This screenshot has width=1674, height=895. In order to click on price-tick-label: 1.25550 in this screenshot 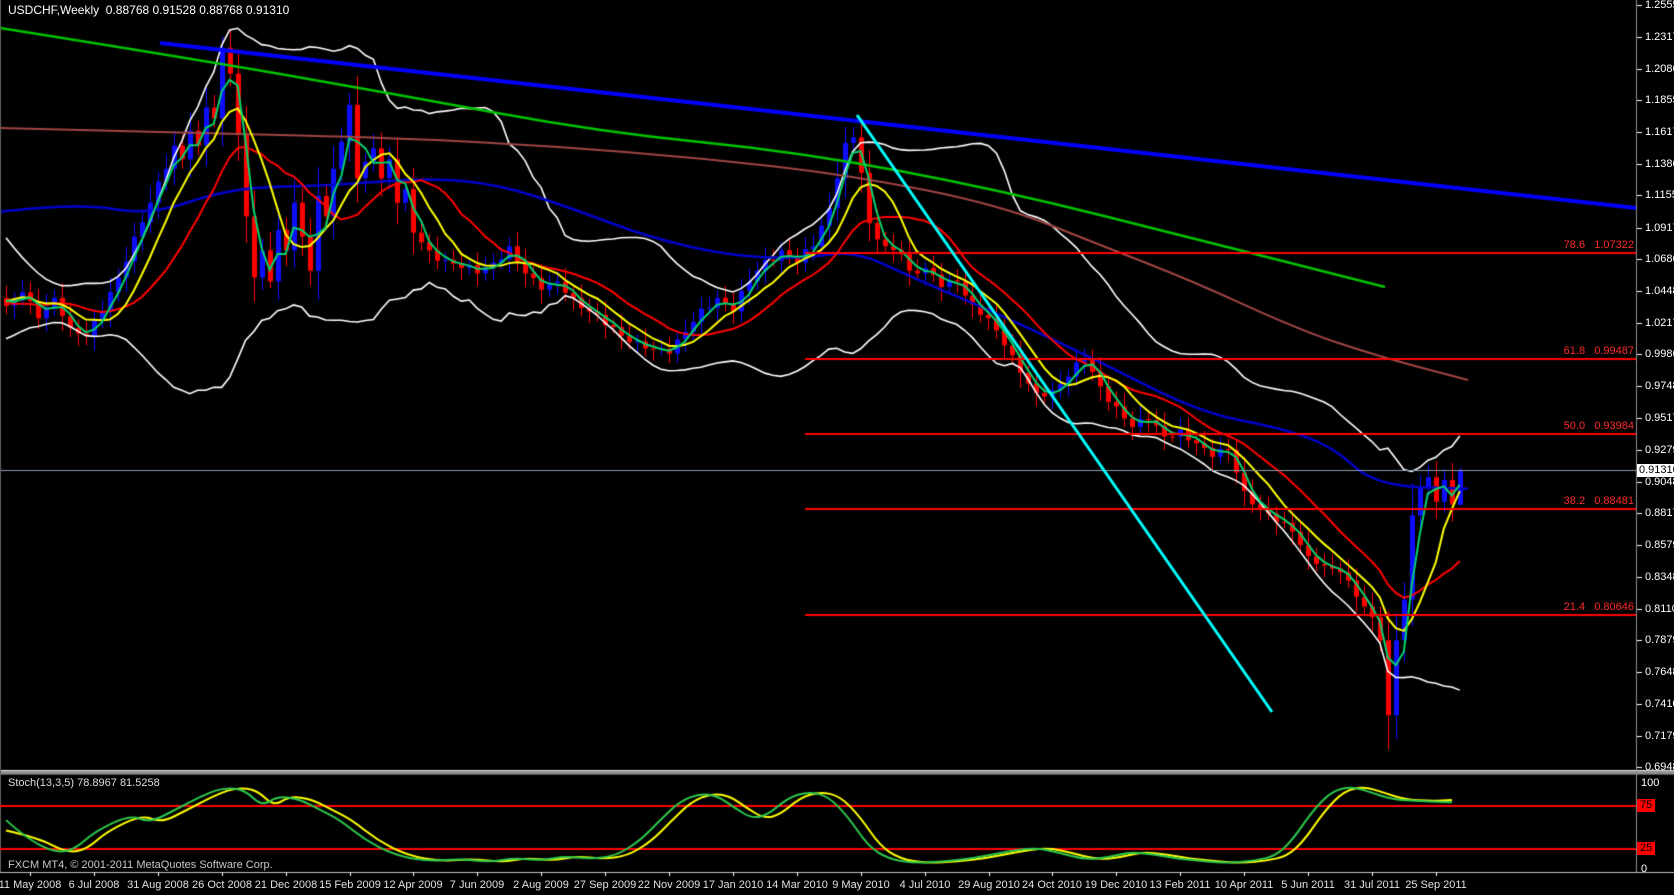, I will do `click(1659, 5)`.